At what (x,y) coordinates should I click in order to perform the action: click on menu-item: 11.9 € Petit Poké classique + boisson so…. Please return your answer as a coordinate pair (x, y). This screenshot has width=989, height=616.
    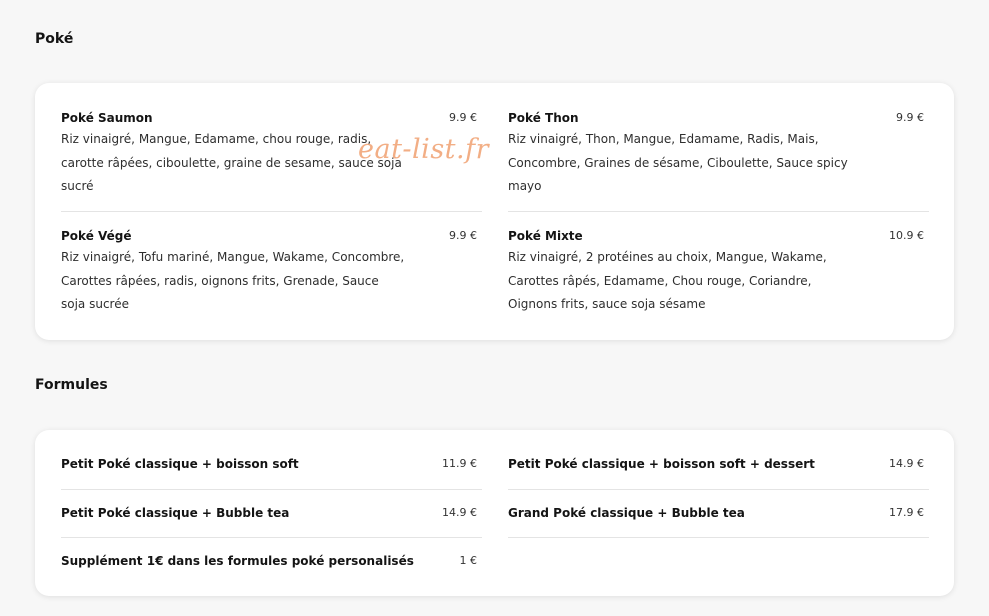
    Looking at the image, I should click on (271, 472).